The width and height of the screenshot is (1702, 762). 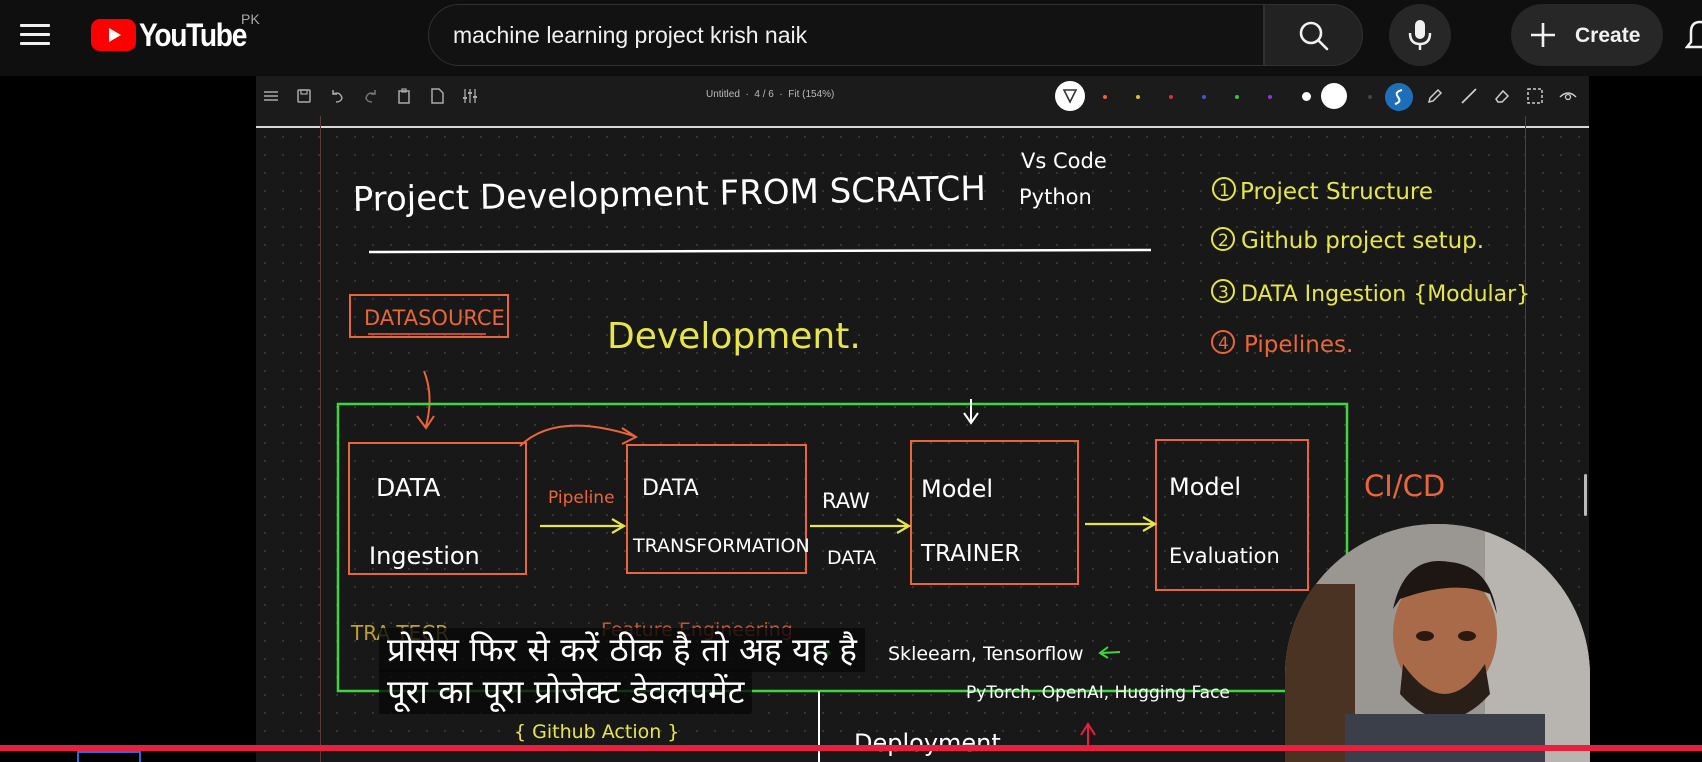 What do you see at coordinates (1055, 197) in the screenshot?
I see `tool-python: Python` at bounding box center [1055, 197].